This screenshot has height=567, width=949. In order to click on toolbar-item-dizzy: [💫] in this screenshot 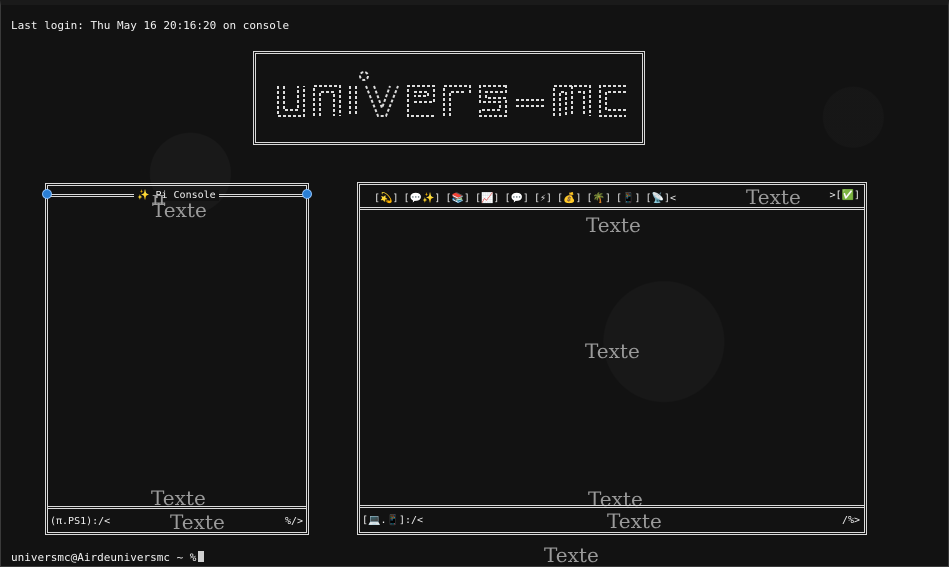, I will do `click(386, 198)`.